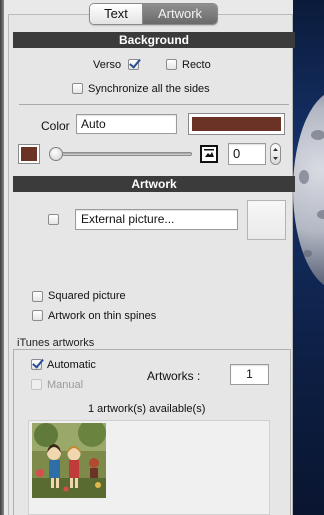 The width and height of the screenshot is (324, 515). I want to click on recto-checkbox, so click(171, 64).